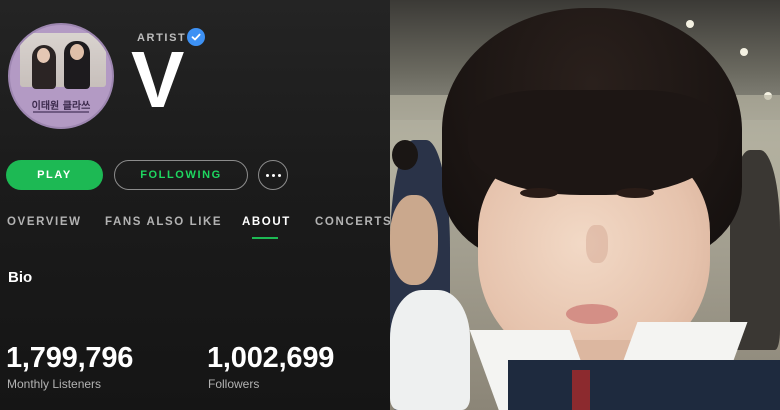 The image size is (780, 410). Describe the element at coordinates (266, 222) in the screenshot. I see `tab-about: ABOUT` at that location.